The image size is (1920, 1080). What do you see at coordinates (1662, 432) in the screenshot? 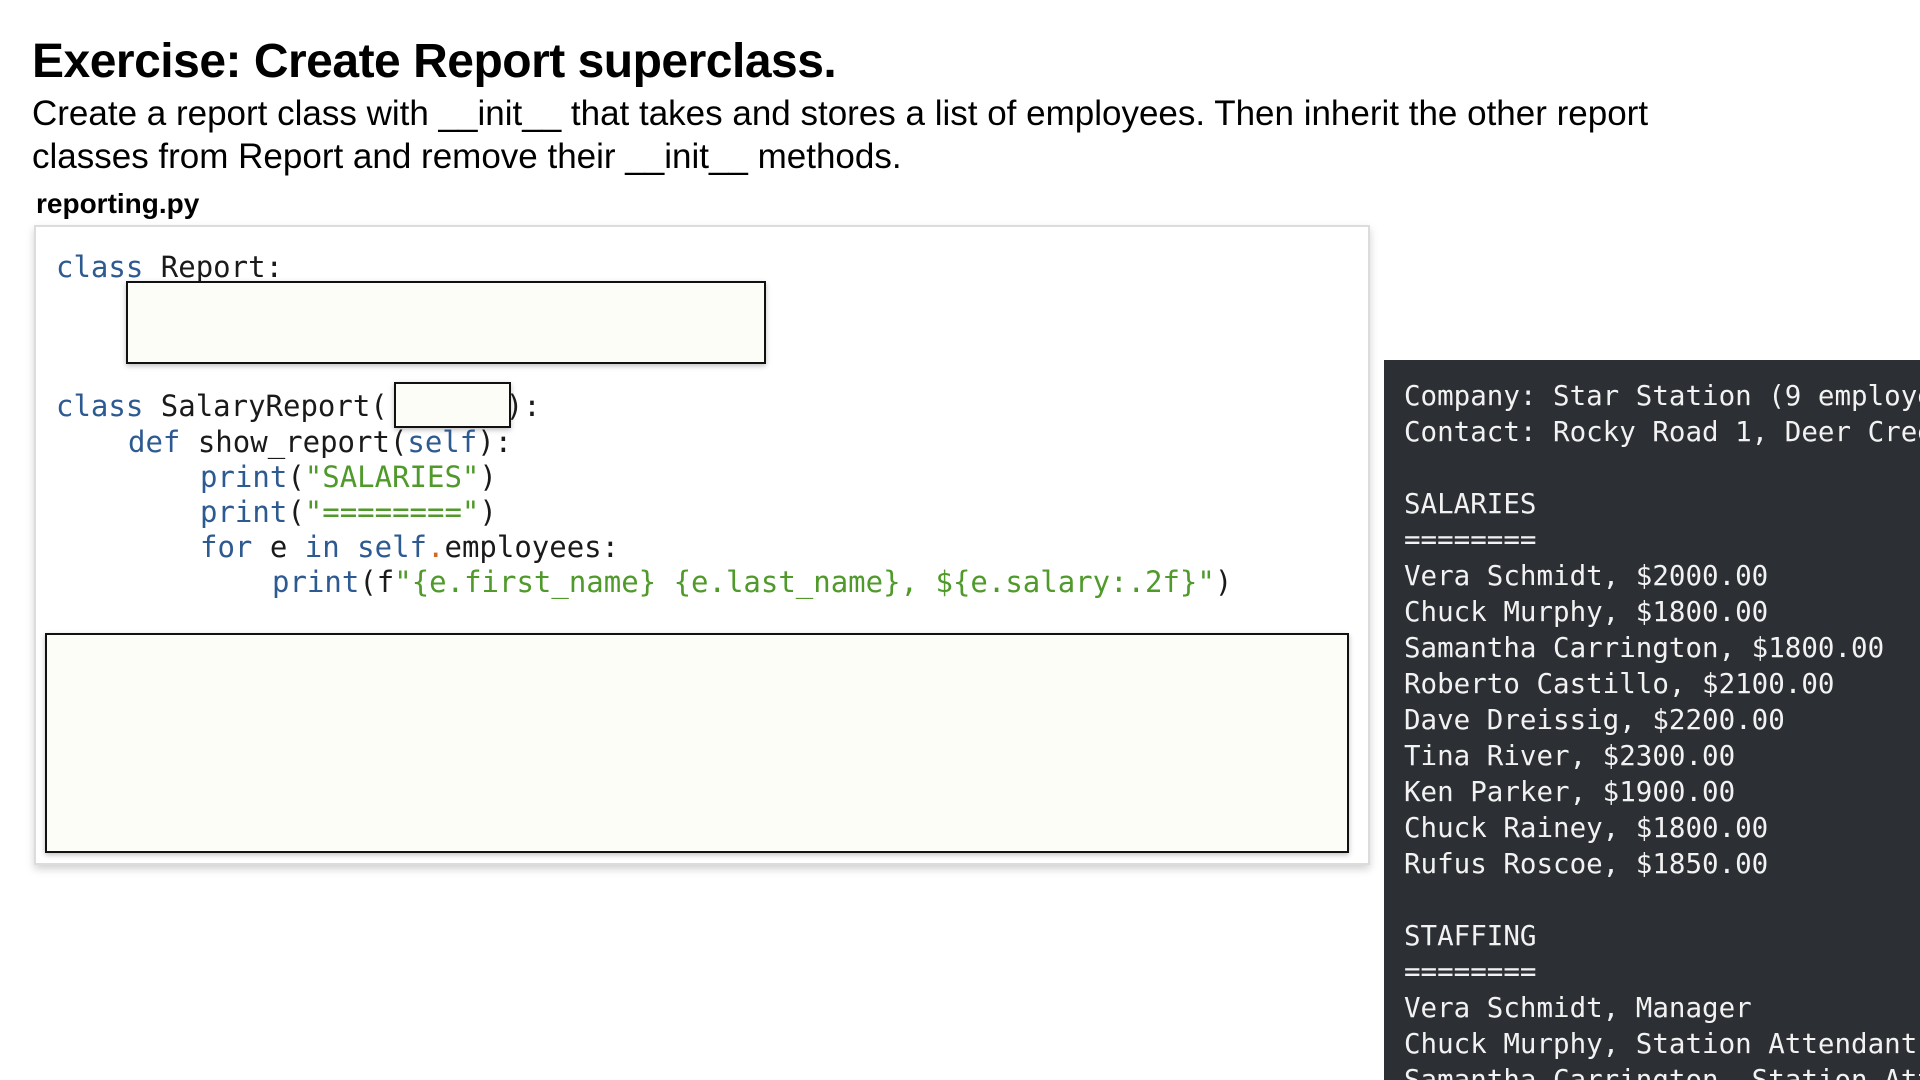
I see `terminal-line: Contact: Rocky Road 1, Deer Creek` at bounding box center [1662, 432].